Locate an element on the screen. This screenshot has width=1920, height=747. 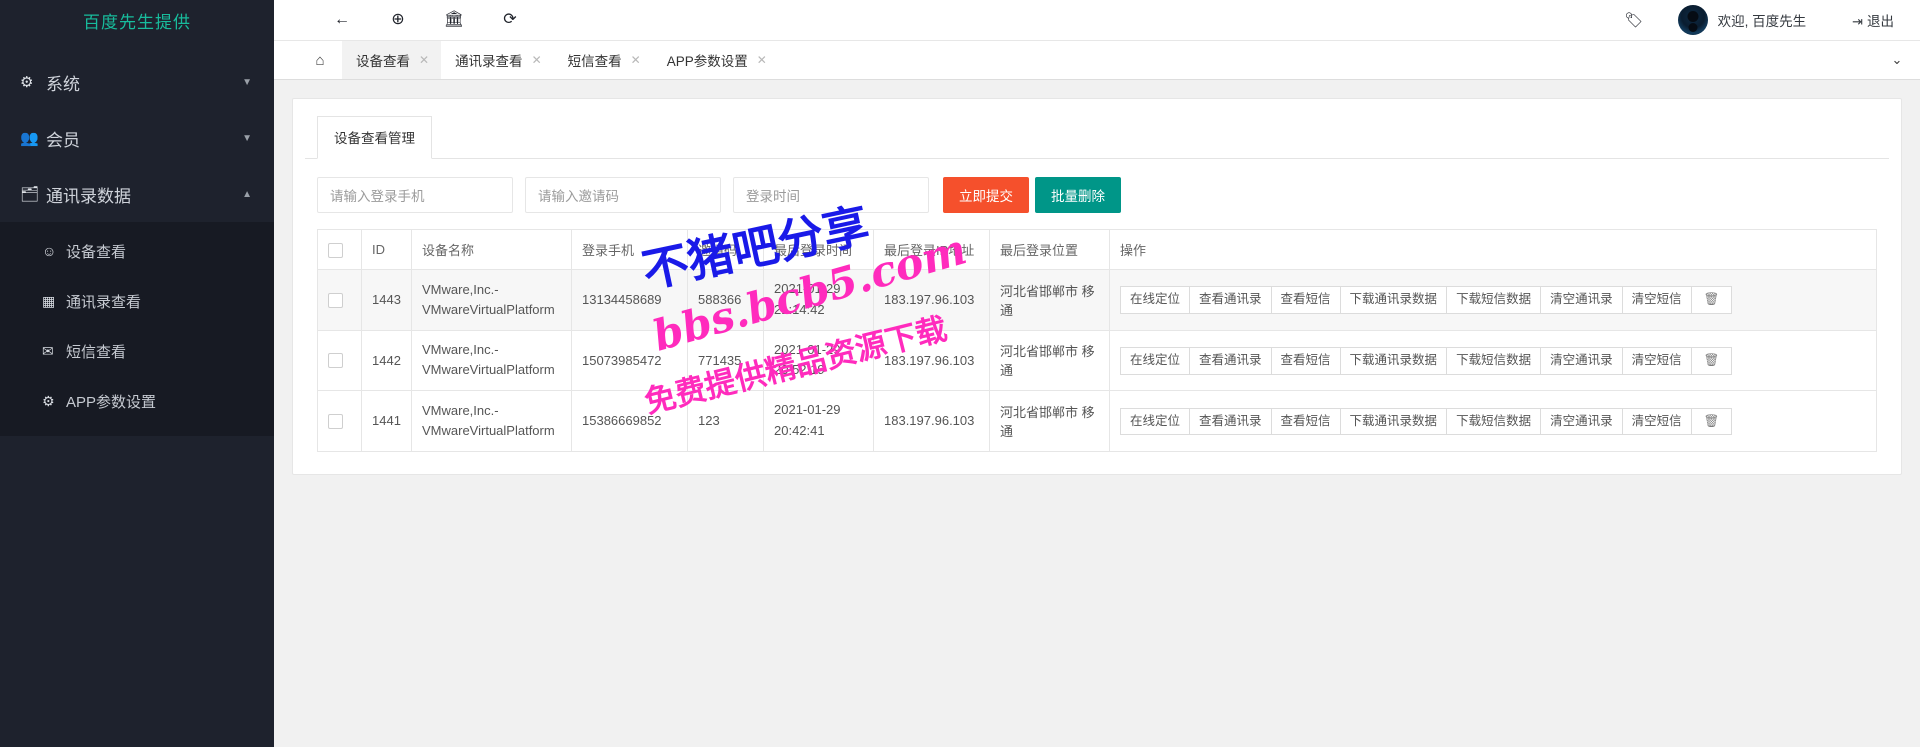
cell-time: 2021-01-29 21:14:42 is located at coordinates (818, 300).